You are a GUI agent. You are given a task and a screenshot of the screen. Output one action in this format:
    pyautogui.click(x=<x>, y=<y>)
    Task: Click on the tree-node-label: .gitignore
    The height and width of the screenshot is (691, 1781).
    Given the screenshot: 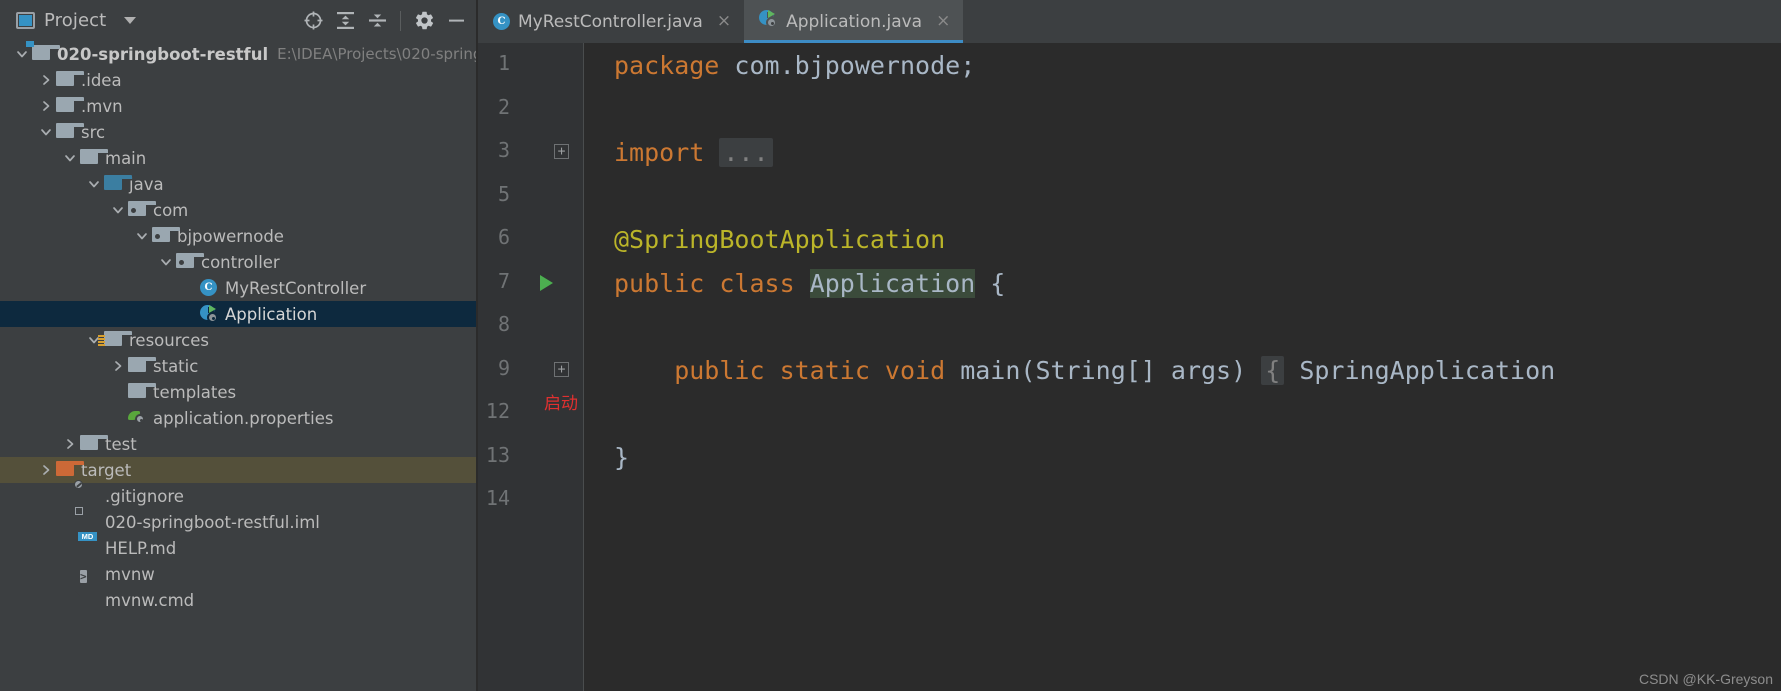 What is the action you would take?
    pyautogui.click(x=144, y=496)
    